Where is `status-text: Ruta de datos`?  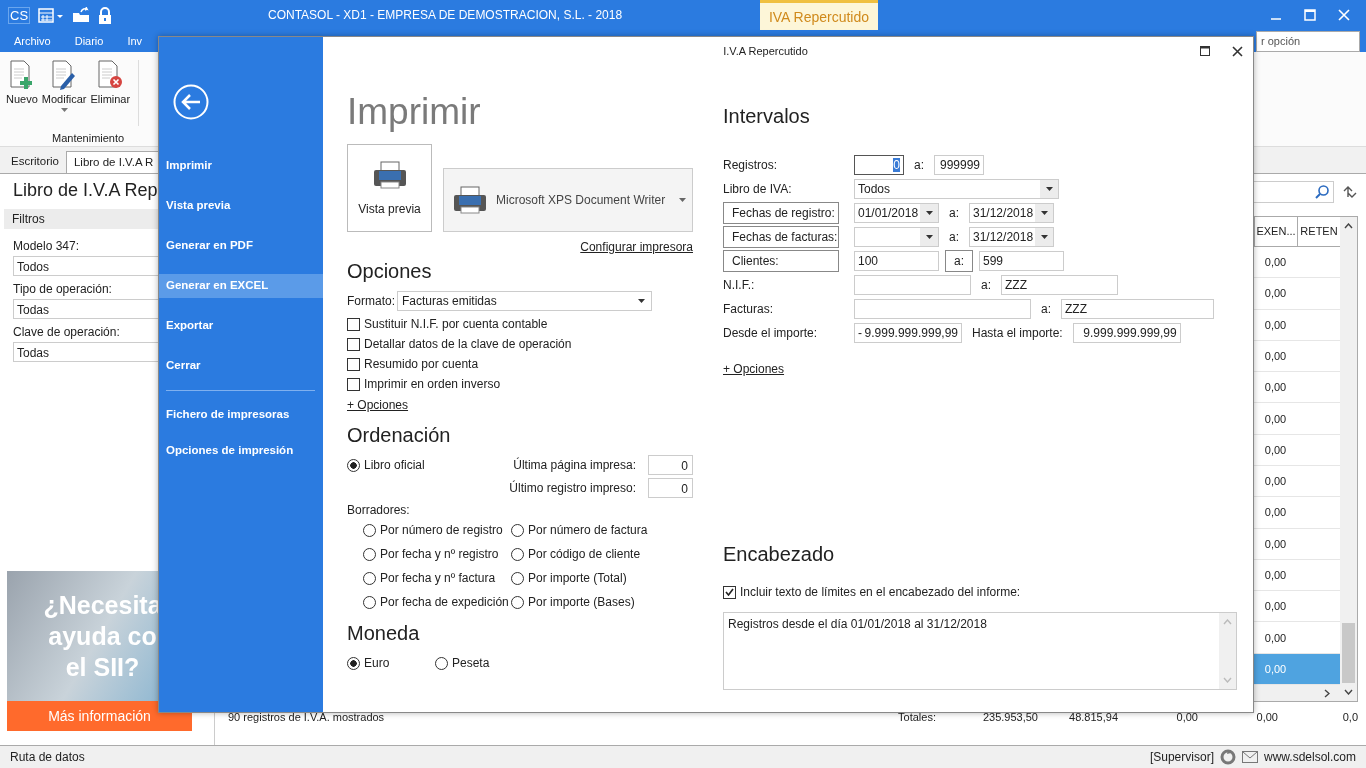 status-text: Ruta de datos is located at coordinates (47, 757).